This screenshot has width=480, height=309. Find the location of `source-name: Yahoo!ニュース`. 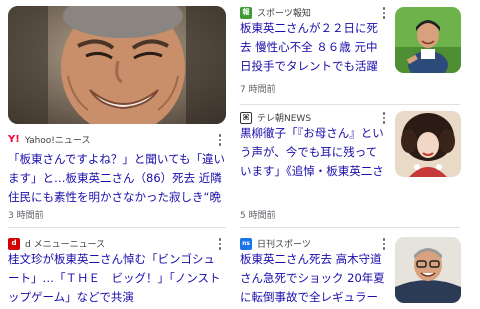

source-name: Yahoo!ニュース is located at coordinates (57, 141).